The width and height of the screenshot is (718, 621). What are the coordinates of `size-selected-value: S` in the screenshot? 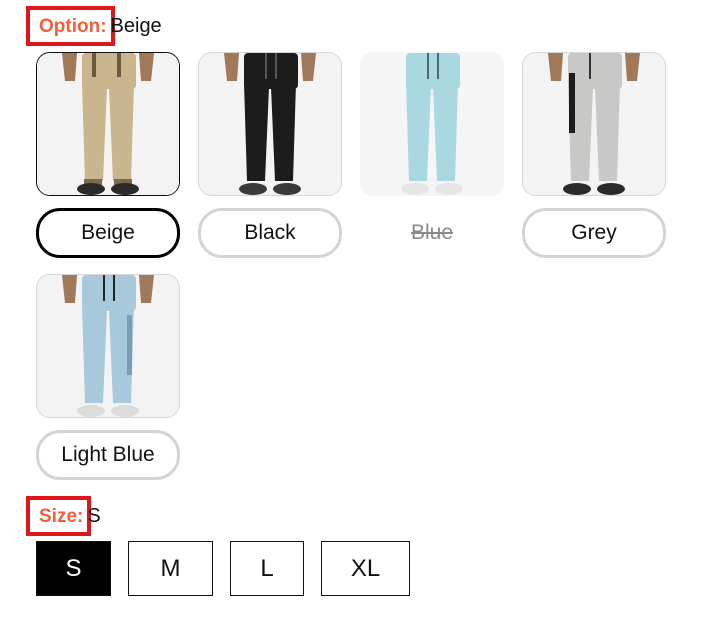 It's located at (94, 516).